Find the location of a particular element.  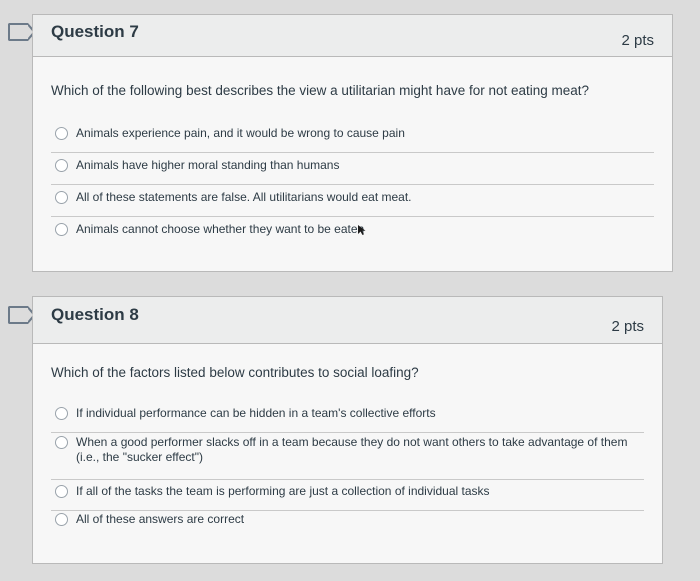

mouse-pointer-icon is located at coordinates (362, 230).